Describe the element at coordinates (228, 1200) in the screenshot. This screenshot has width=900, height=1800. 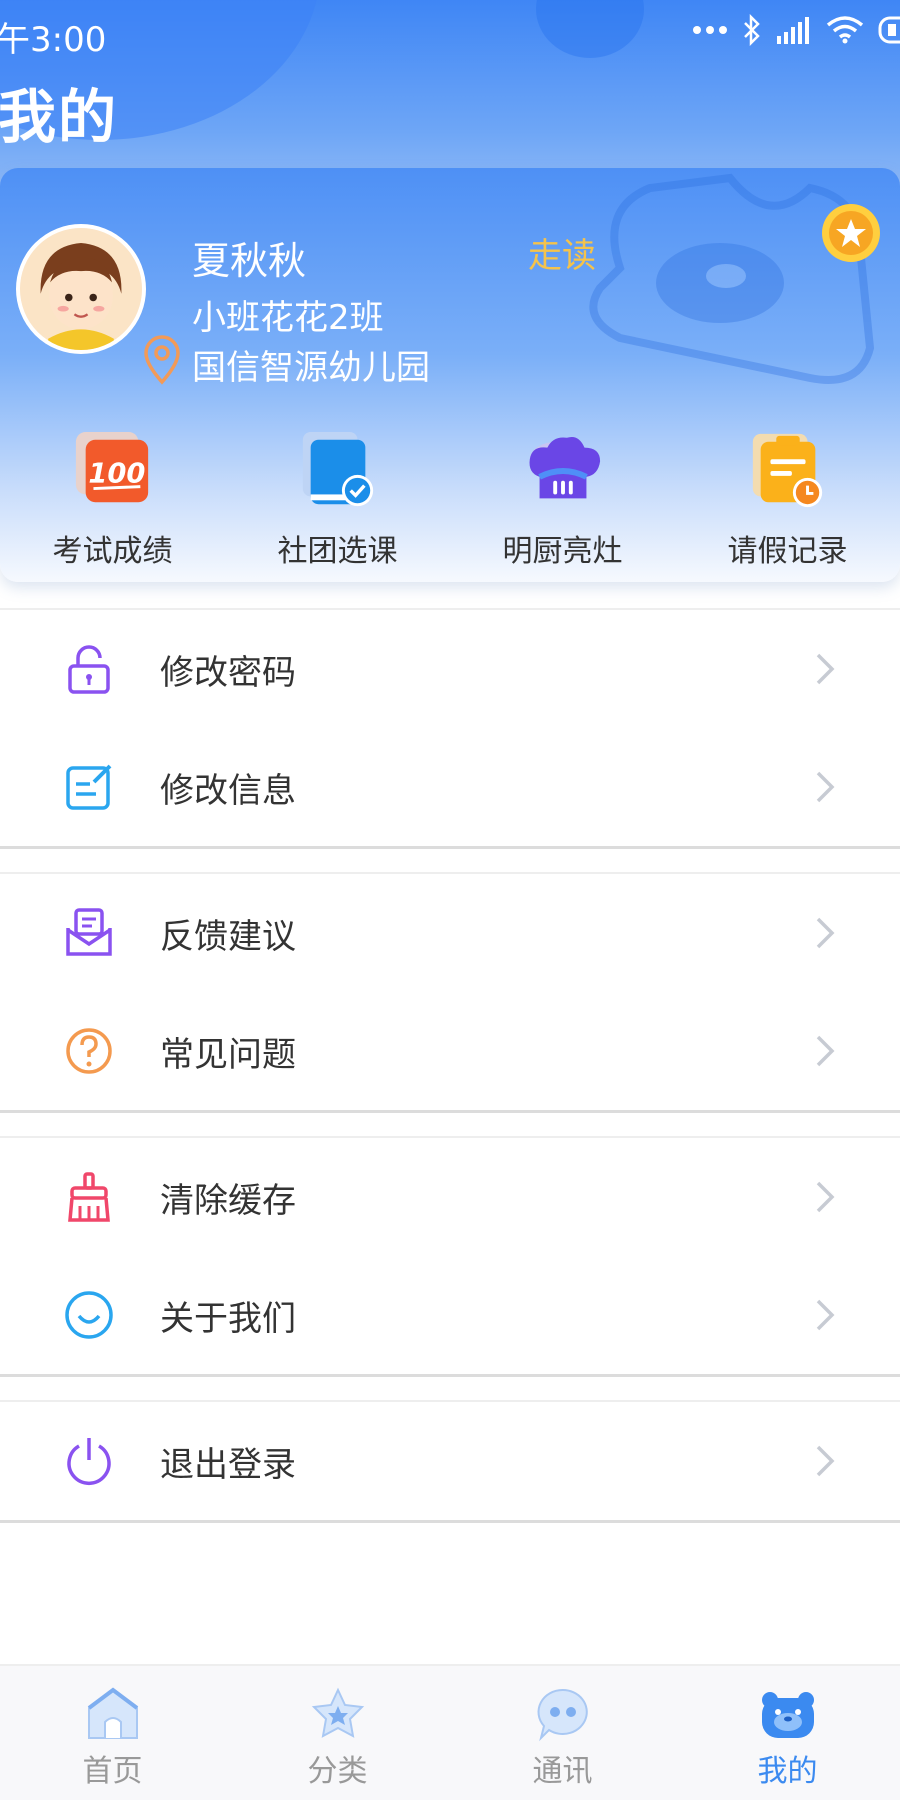
I see `menu-label: 清除缓存` at that location.